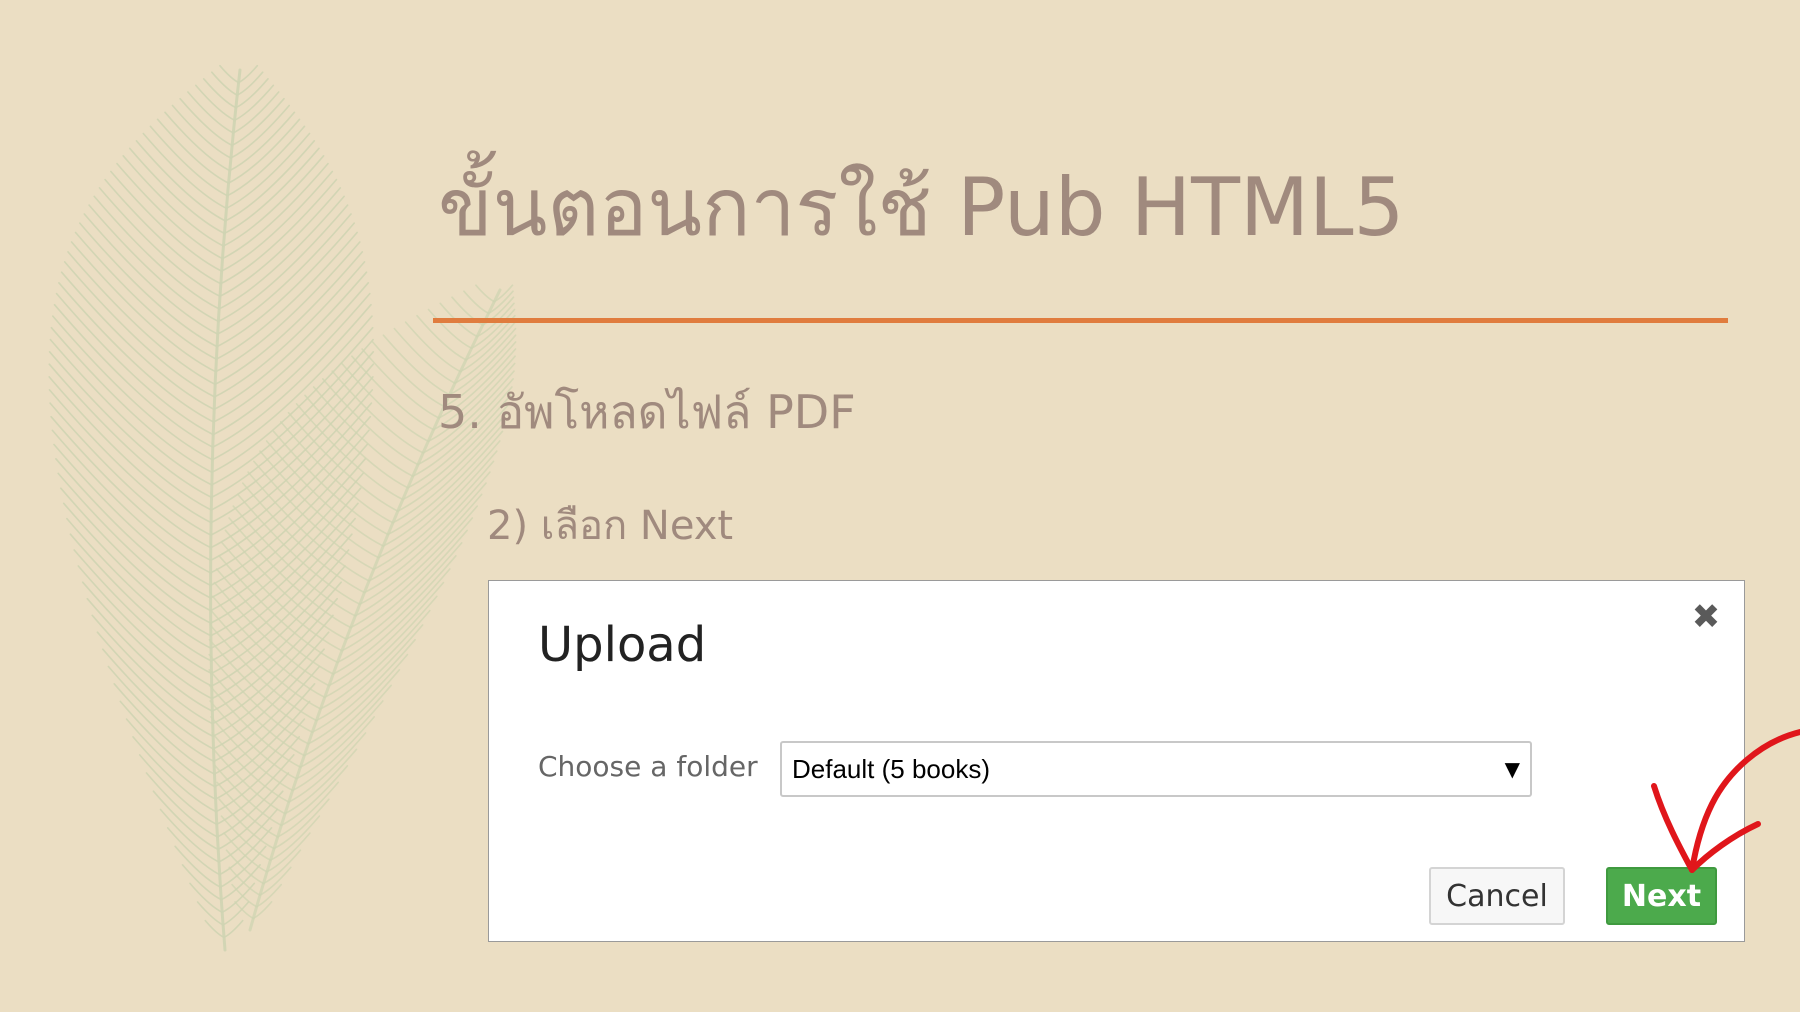 This screenshot has height=1012, width=1800. Describe the element at coordinates (1497, 896) in the screenshot. I see `cancel-button: Cancel` at that location.